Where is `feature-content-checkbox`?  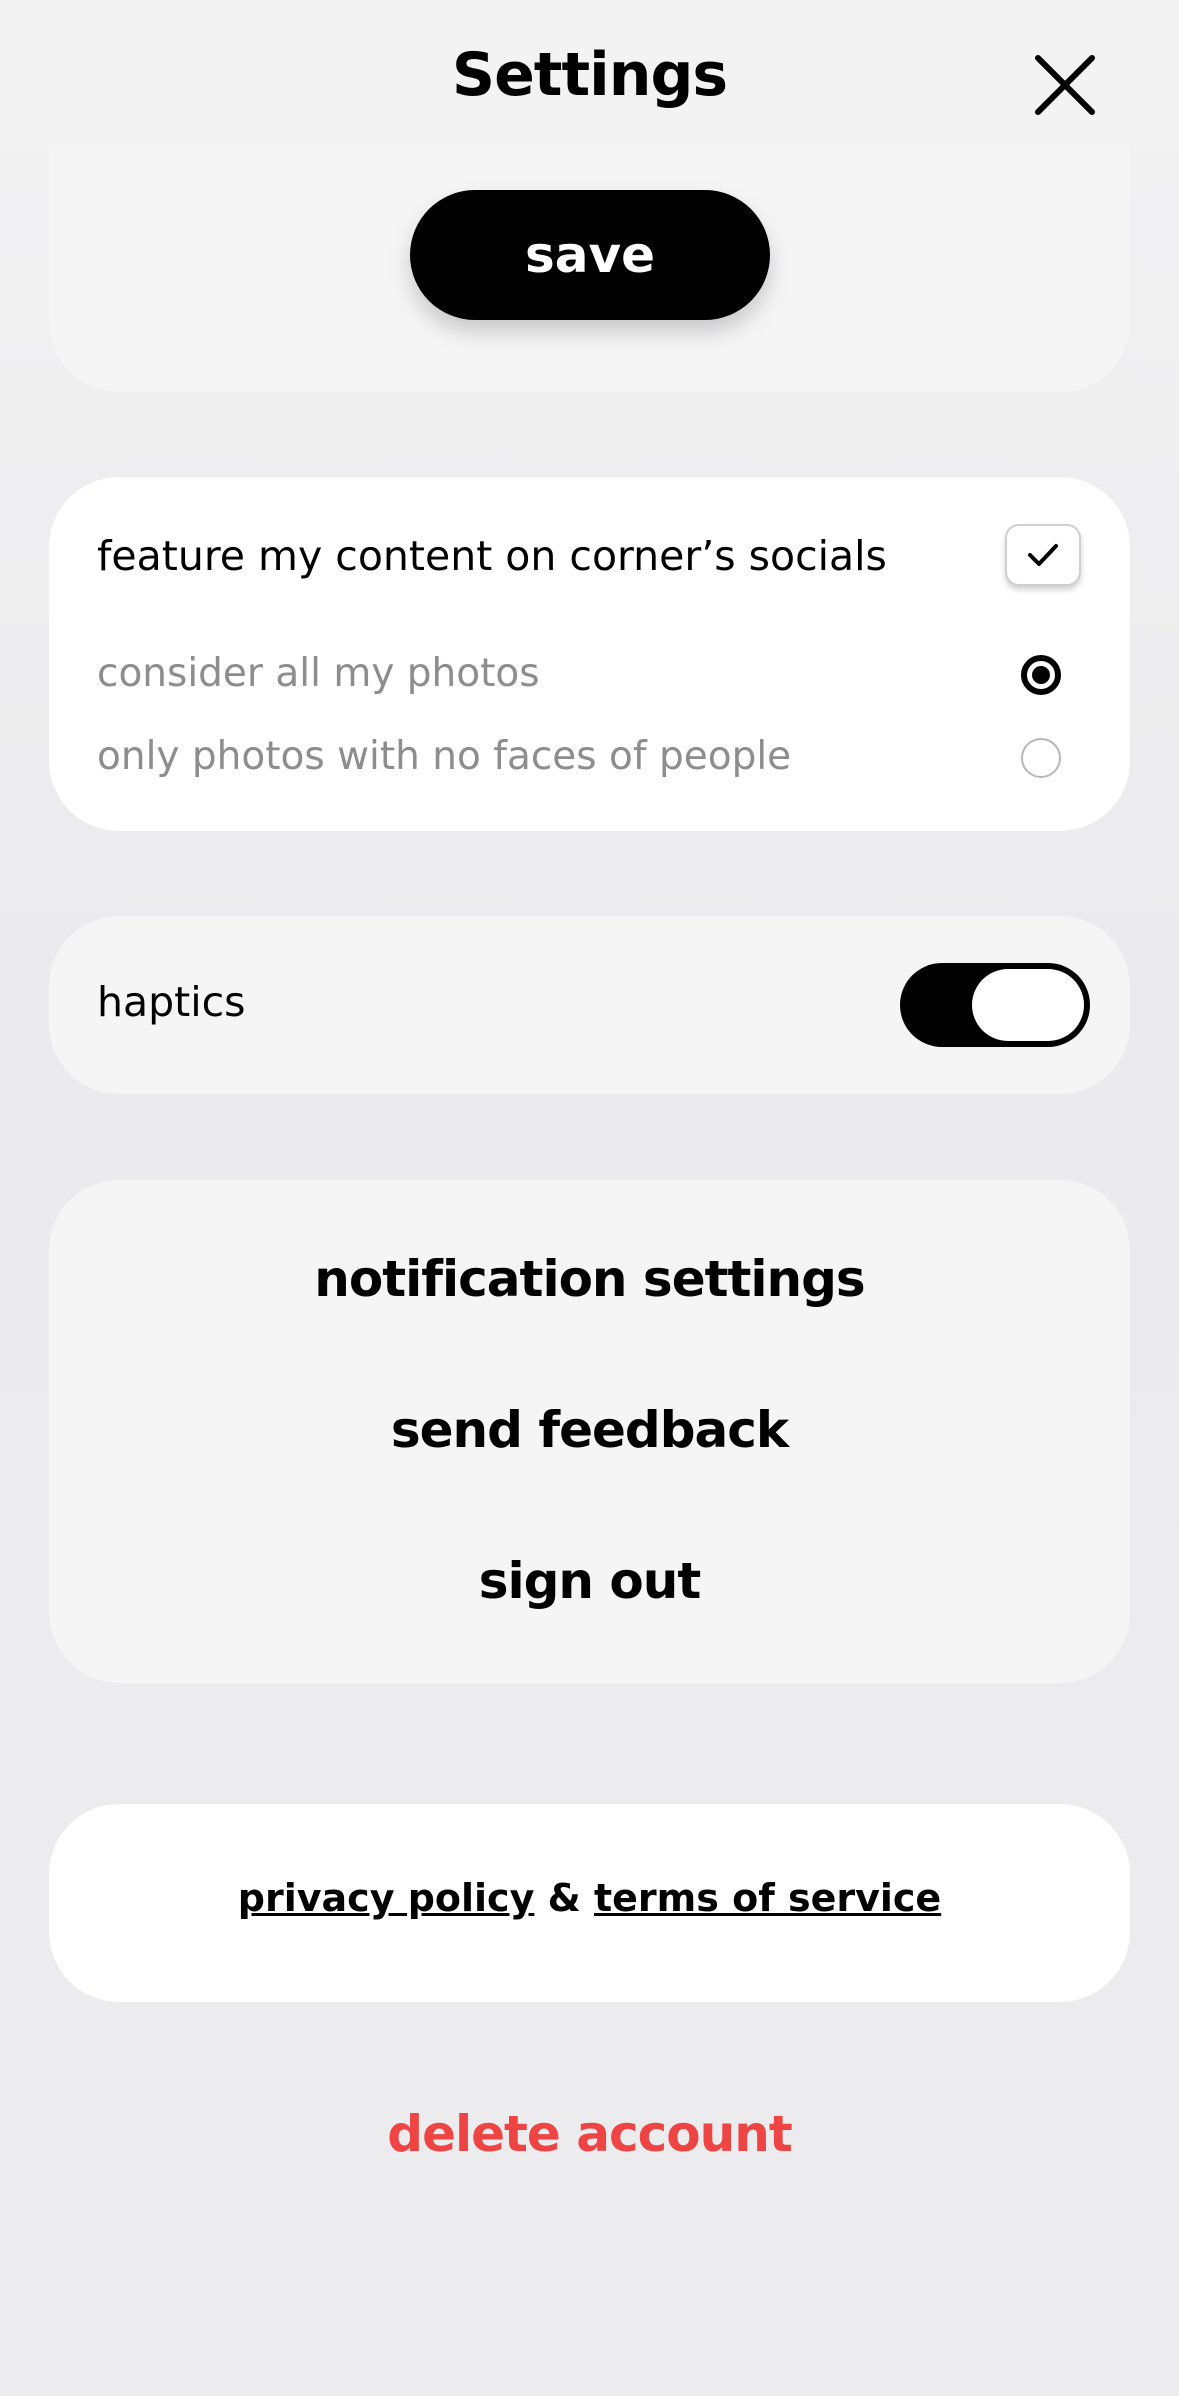 feature-content-checkbox is located at coordinates (1043, 555).